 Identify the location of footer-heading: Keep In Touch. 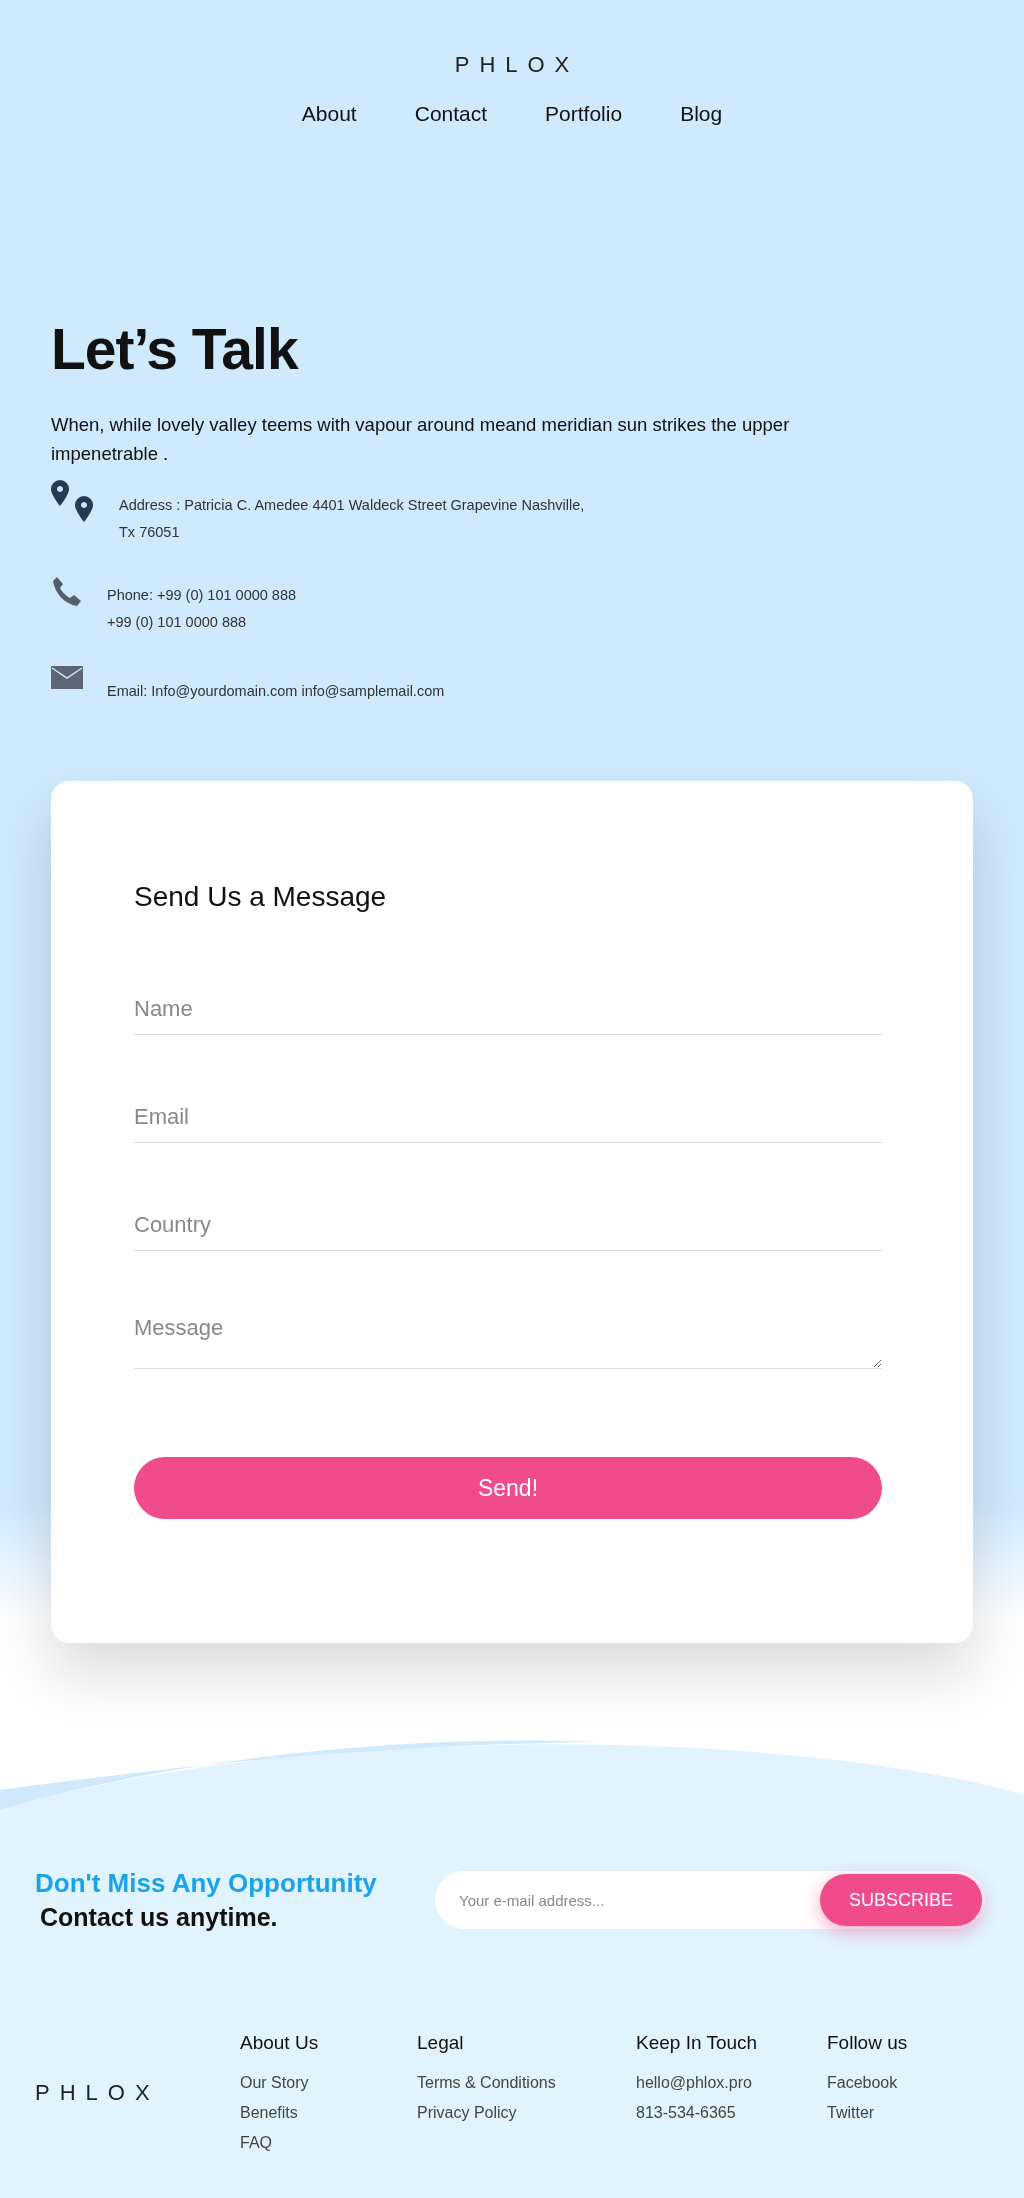
(697, 2043).